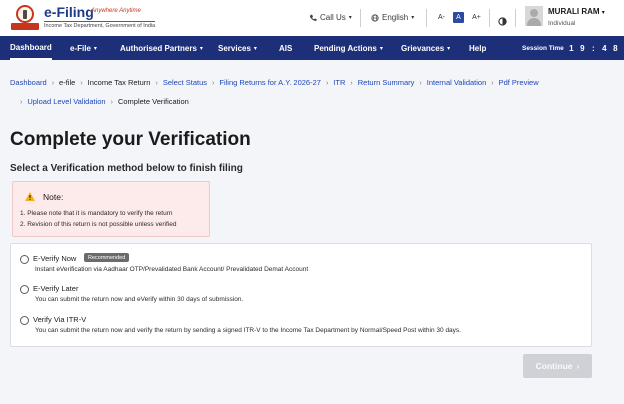  What do you see at coordinates (543, 48) in the screenshot?
I see `session-label: Session Time` at bounding box center [543, 48].